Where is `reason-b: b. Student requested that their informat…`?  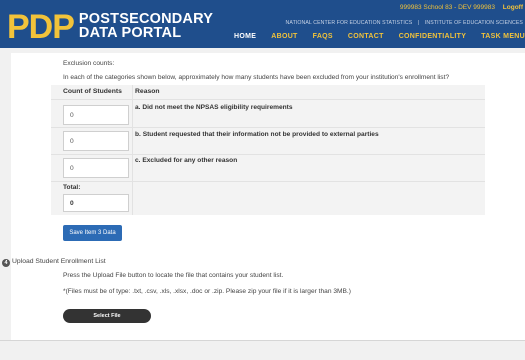
reason-b: b. Student requested that their informat… is located at coordinates (257, 134).